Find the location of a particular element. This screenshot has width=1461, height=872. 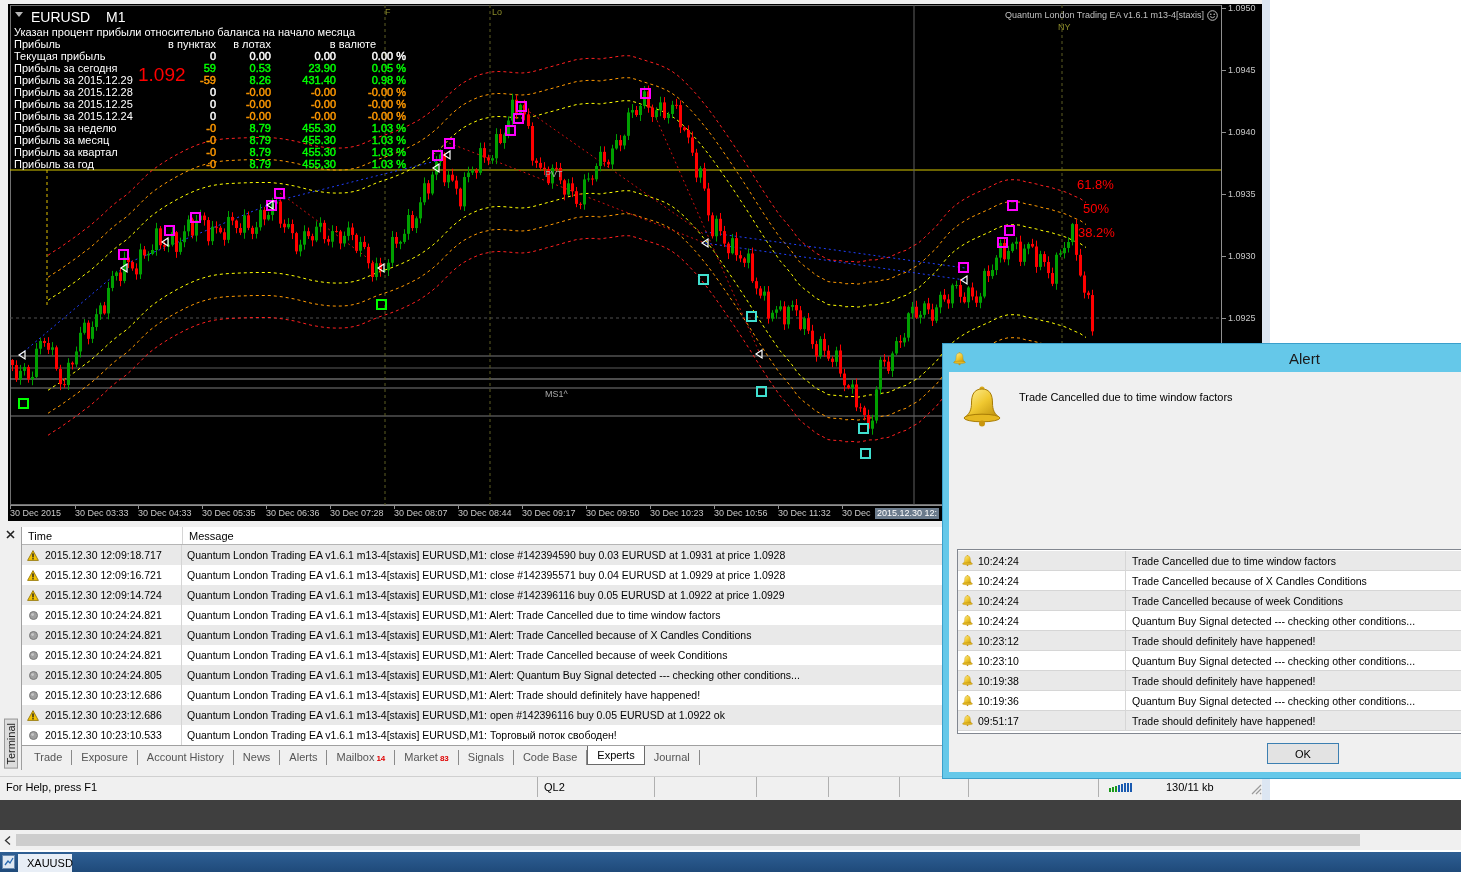

alert-text: Trade Cancelled due to time window factors is located at coordinates (1234, 560).